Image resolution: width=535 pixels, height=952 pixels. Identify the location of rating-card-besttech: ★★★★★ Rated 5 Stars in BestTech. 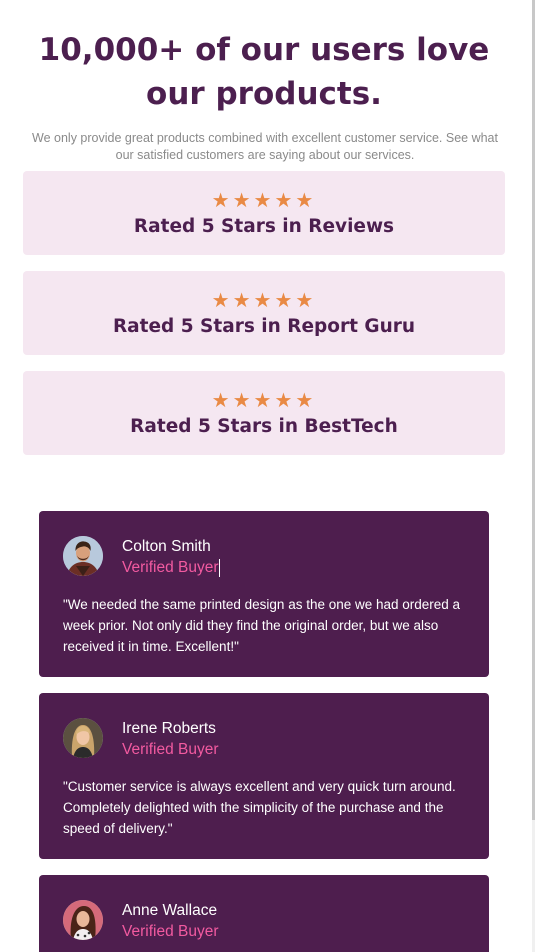
(264, 413).